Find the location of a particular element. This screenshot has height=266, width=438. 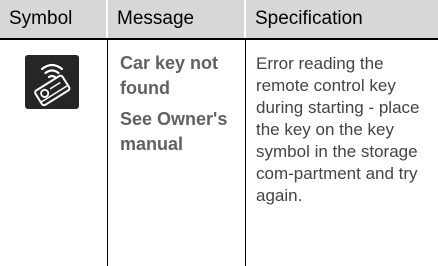

message-instruction: See Owner's manual is located at coordinates (174, 131).